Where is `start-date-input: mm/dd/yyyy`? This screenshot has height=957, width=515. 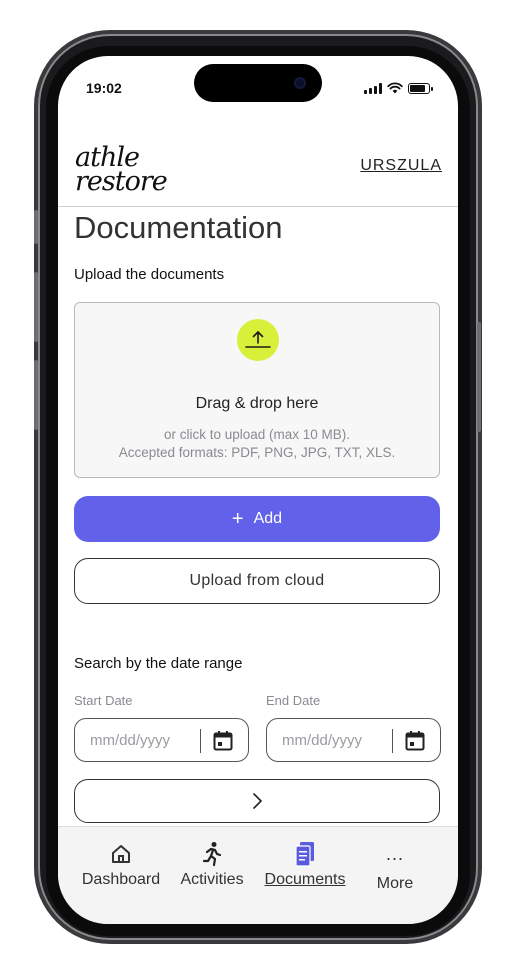
start-date-input: mm/dd/yyyy is located at coordinates (161, 740).